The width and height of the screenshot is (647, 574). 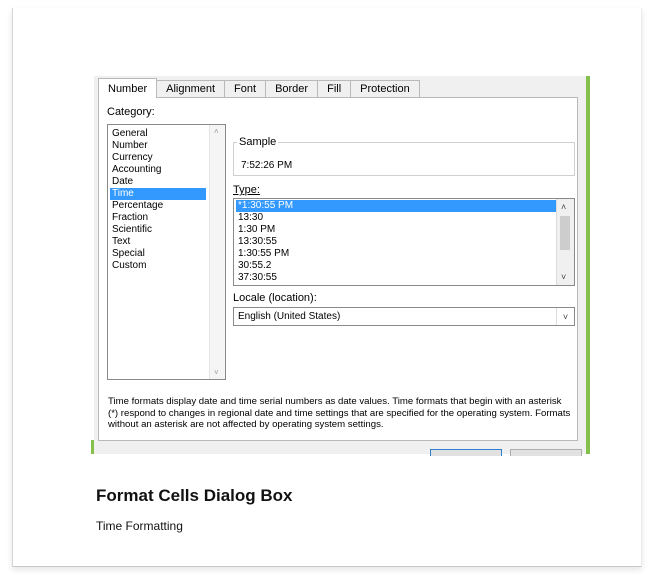 I want to click on accent-strip, so click(x=588, y=265).